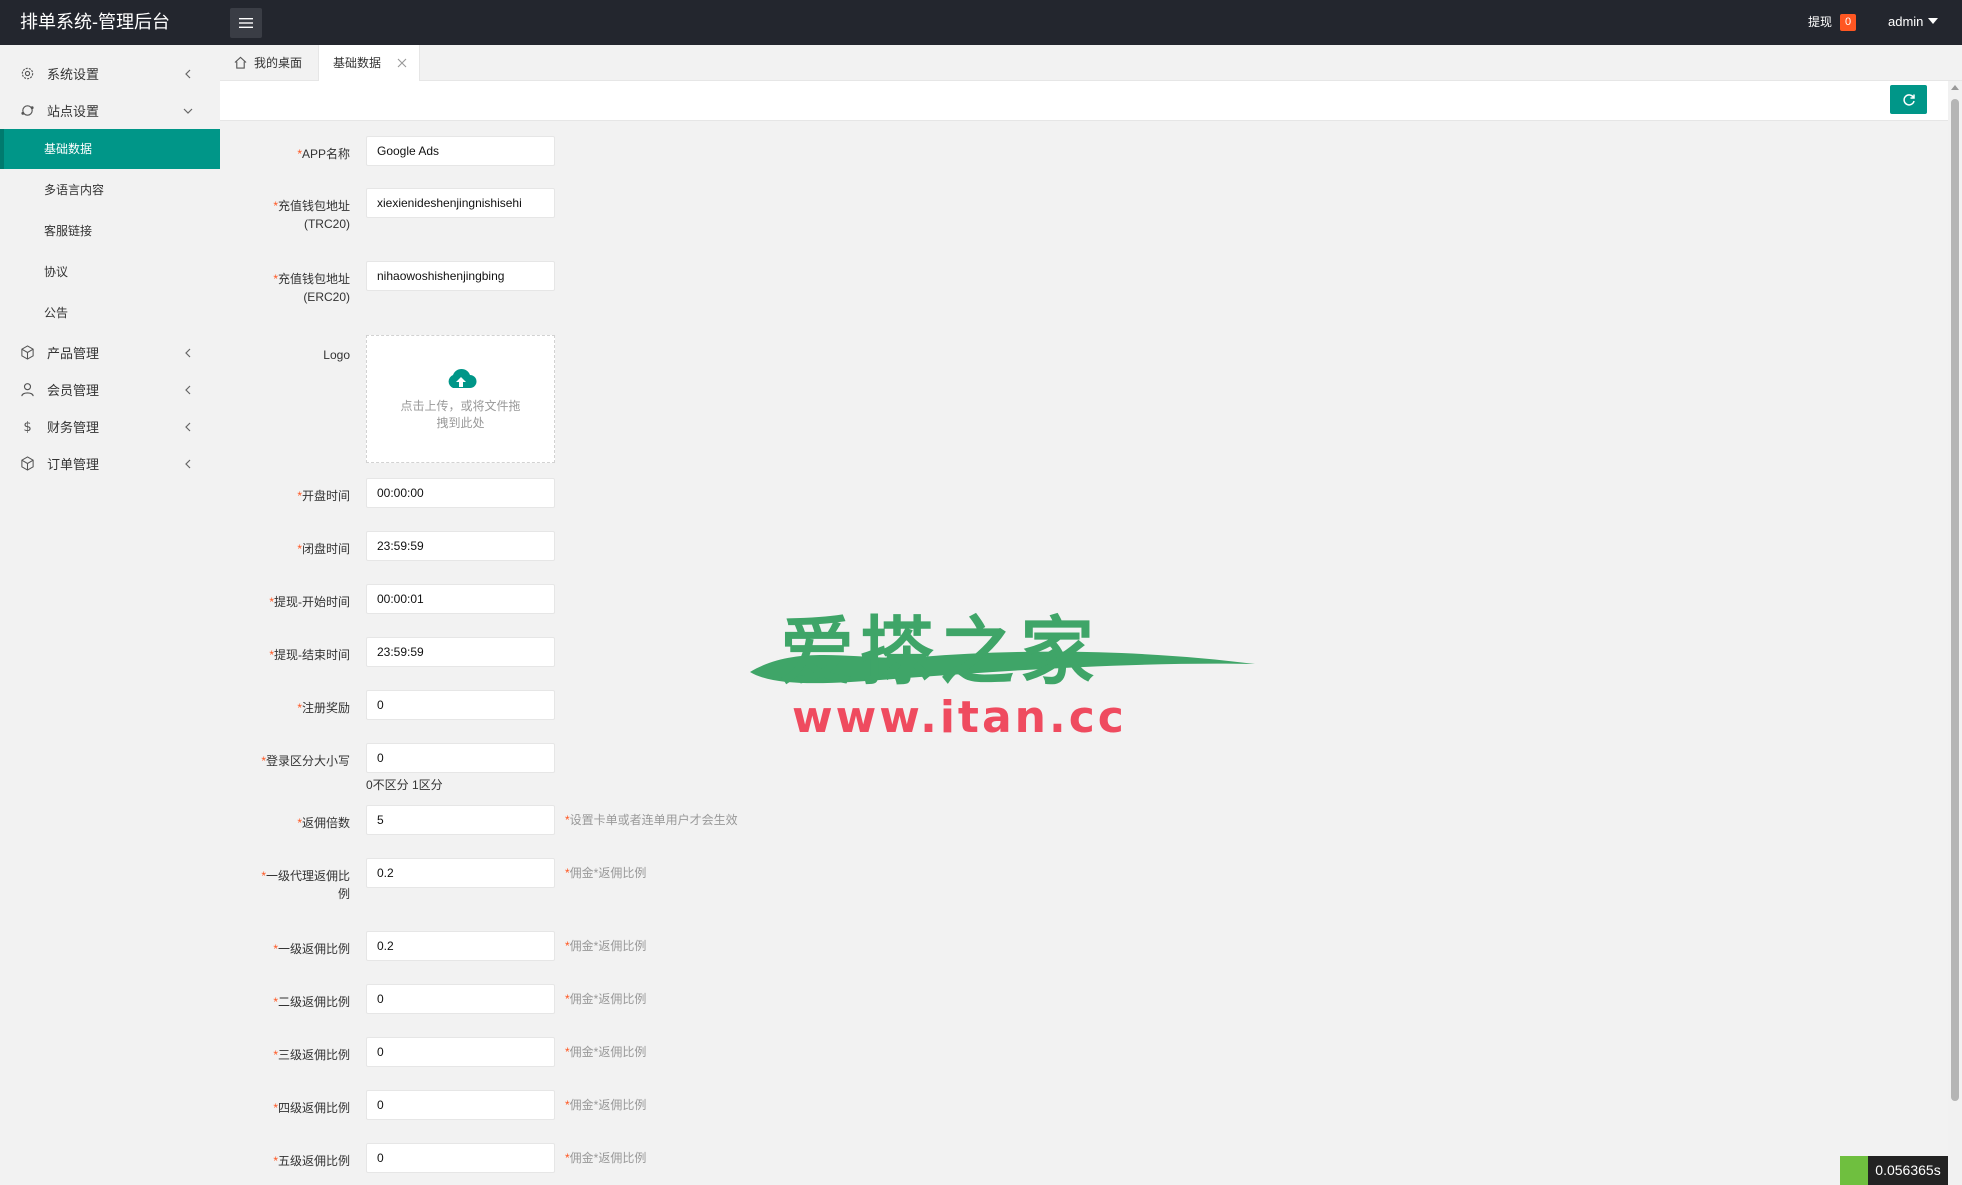 This screenshot has width=1962, height=1185. What do you see at coordinates (110, 426) in the screenshot?
I see `sidebar-item-finance: $ 财务管理` at bounding box center [110, 426].